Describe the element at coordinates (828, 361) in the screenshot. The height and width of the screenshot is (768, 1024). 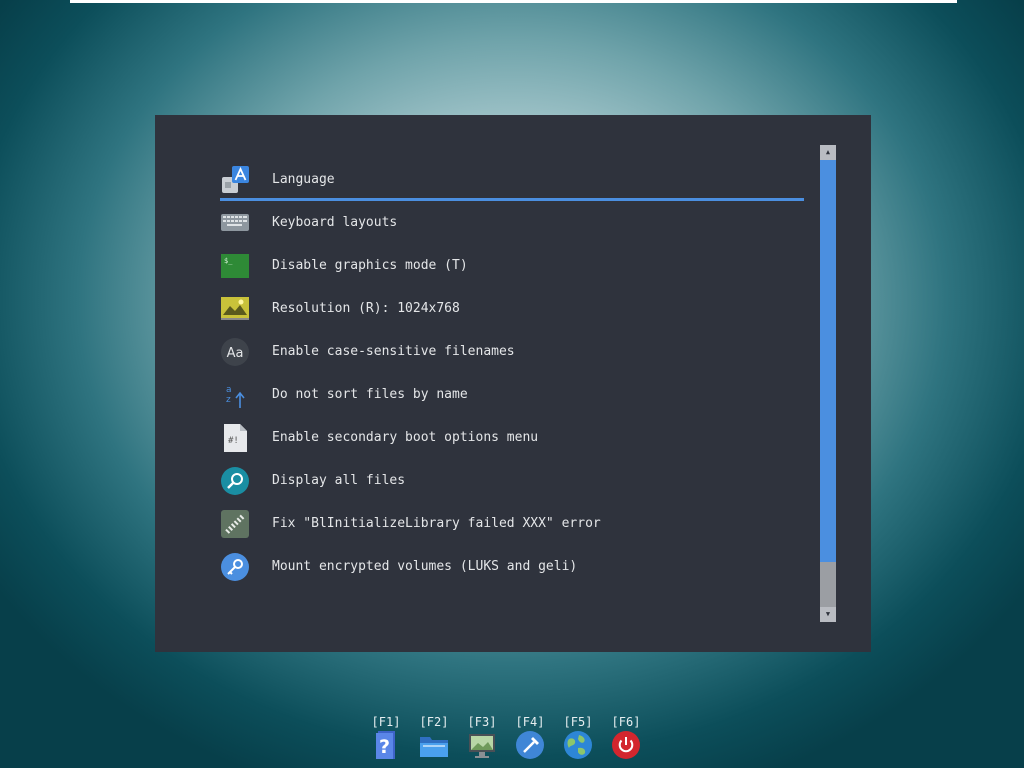
I see `scrollbar-thumb` at that location.